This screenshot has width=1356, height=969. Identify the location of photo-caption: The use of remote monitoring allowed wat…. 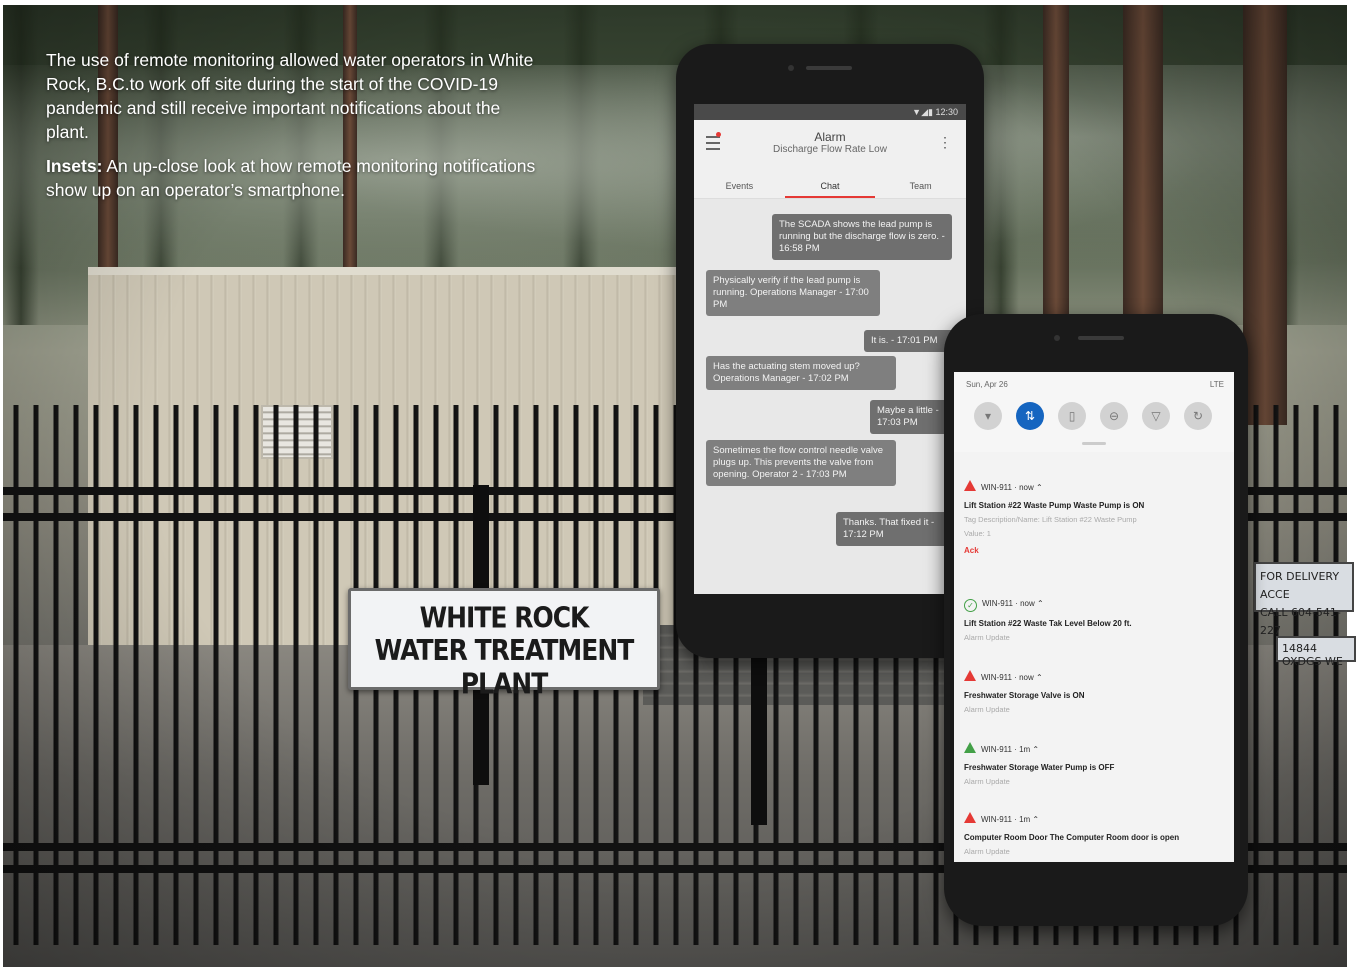
(296, 130).